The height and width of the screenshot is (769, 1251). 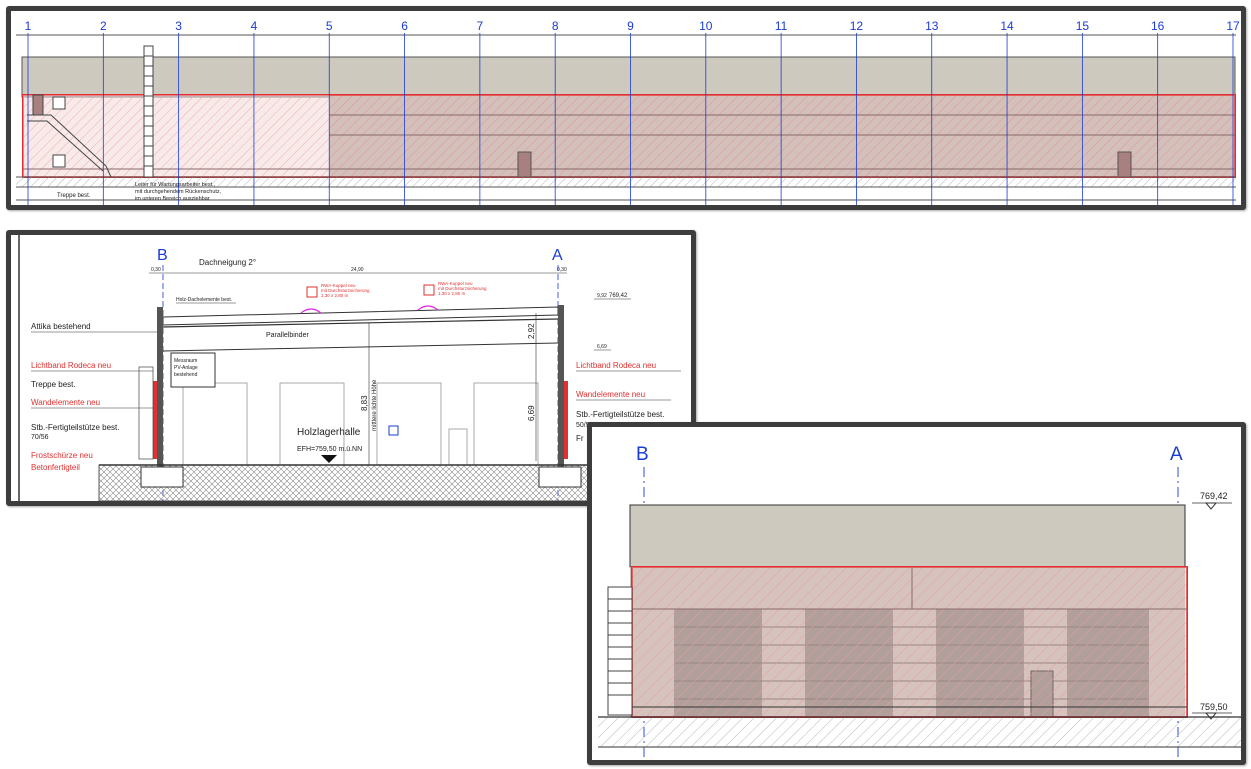 I want to click on rwa-right-3: 1,30 x 2,80 m, so click(x=452, y=293).